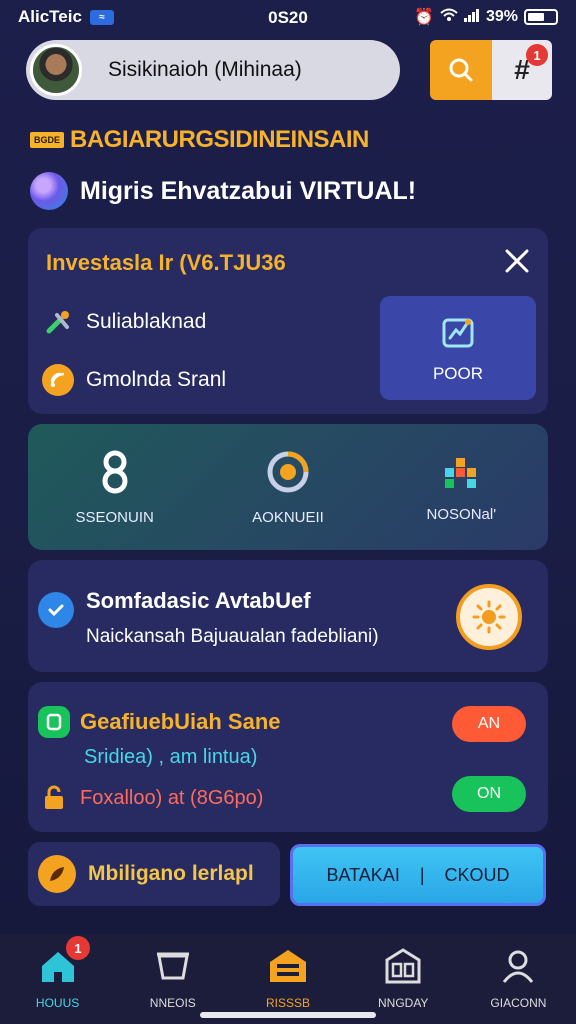  I want to click on invest-tile-button: POOR, so click(458, 348).